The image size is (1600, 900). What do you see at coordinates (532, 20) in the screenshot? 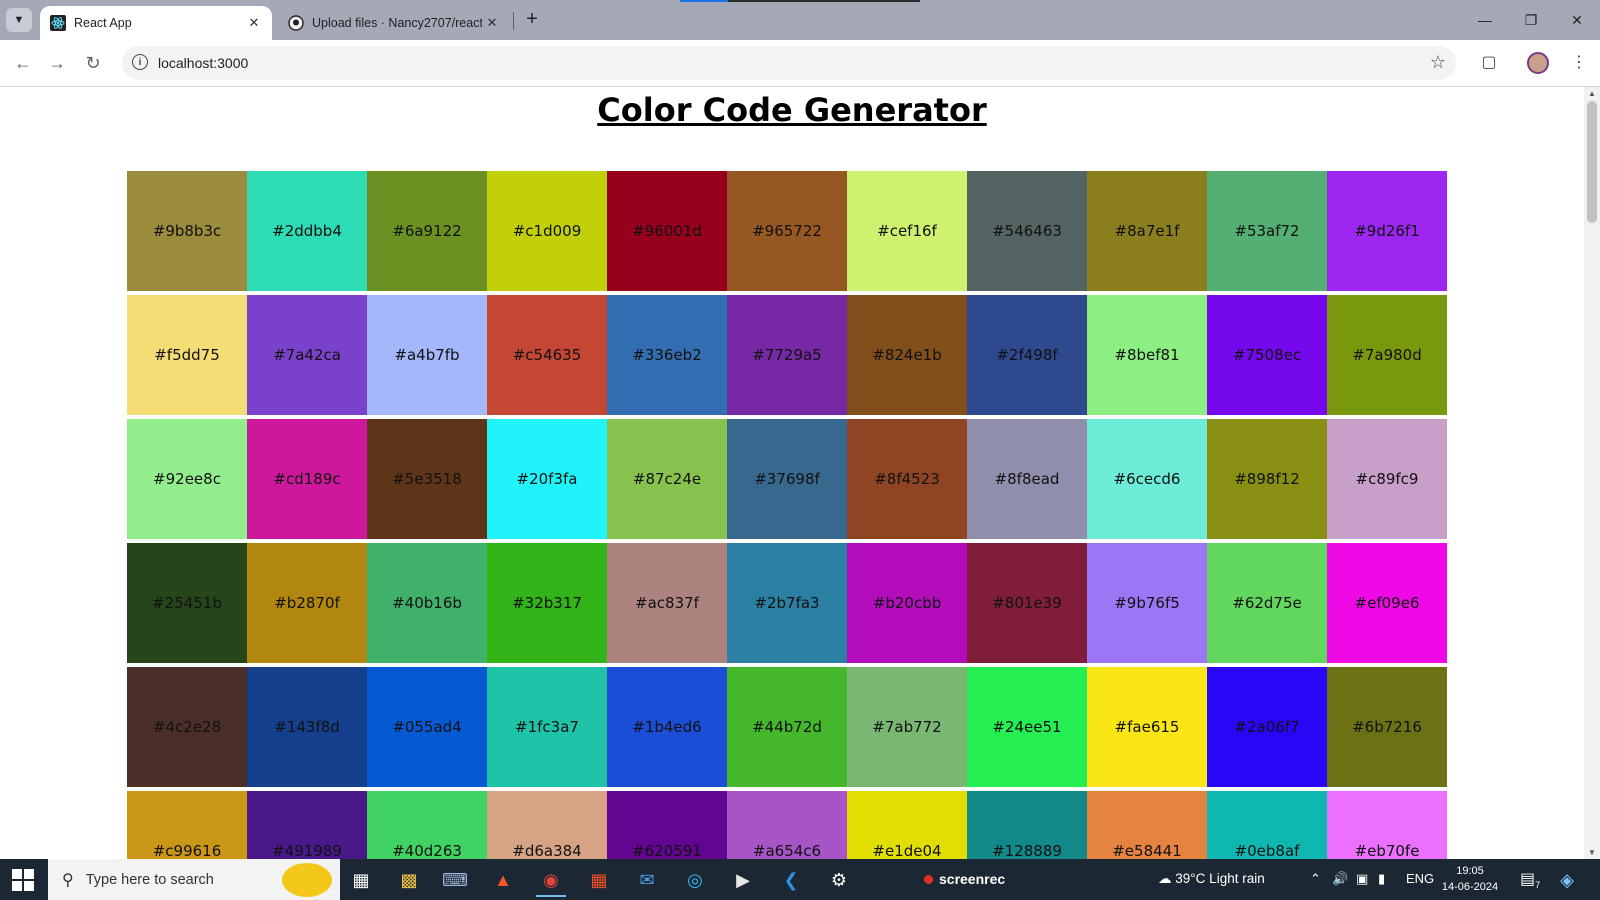
I see `new-tab-button: +` at bounding box center [532, 20].